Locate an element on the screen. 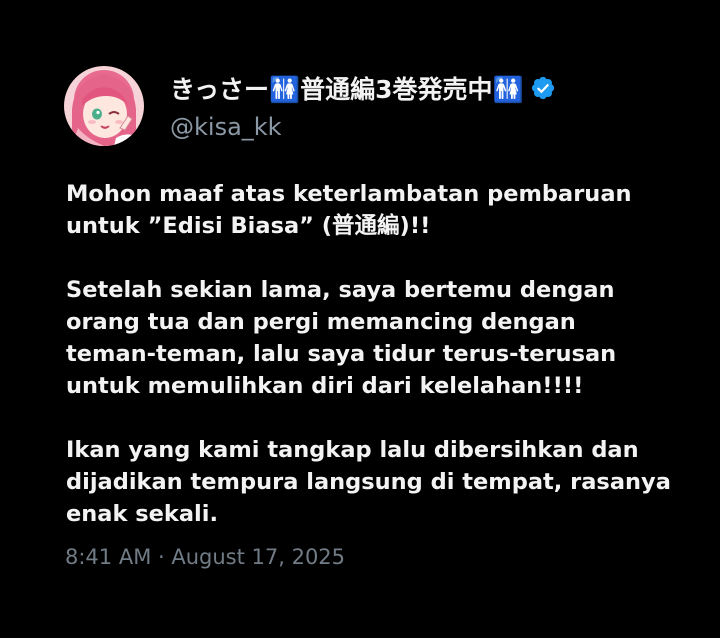 This screenshot has width=720, height=638. author-name-row: きっさー🚻普通編3巻発売中🚻 is located at coordinates (363, 88).